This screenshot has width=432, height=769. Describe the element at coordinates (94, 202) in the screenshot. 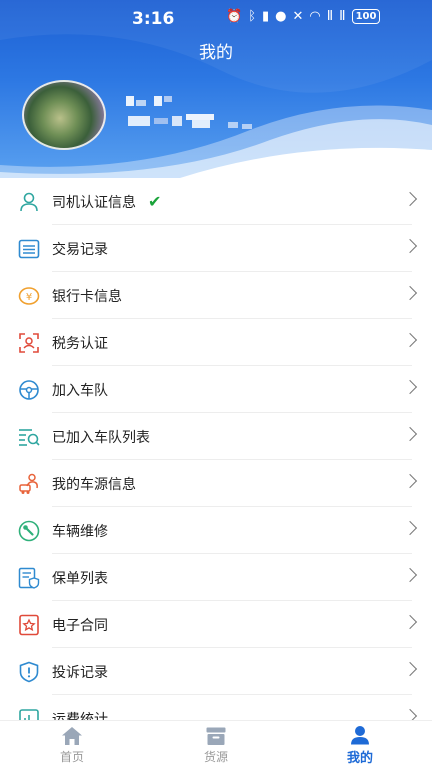

I see `menu-item-label: 司机认证信息` at that location.